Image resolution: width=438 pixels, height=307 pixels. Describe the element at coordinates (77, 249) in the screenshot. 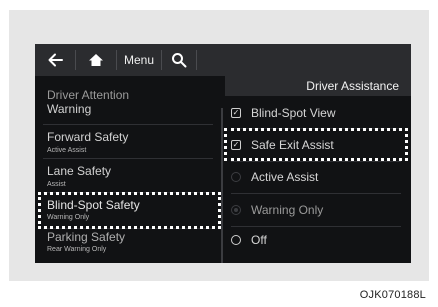

I see `menu-item-subtitle: Rear Warning Only` at that location.